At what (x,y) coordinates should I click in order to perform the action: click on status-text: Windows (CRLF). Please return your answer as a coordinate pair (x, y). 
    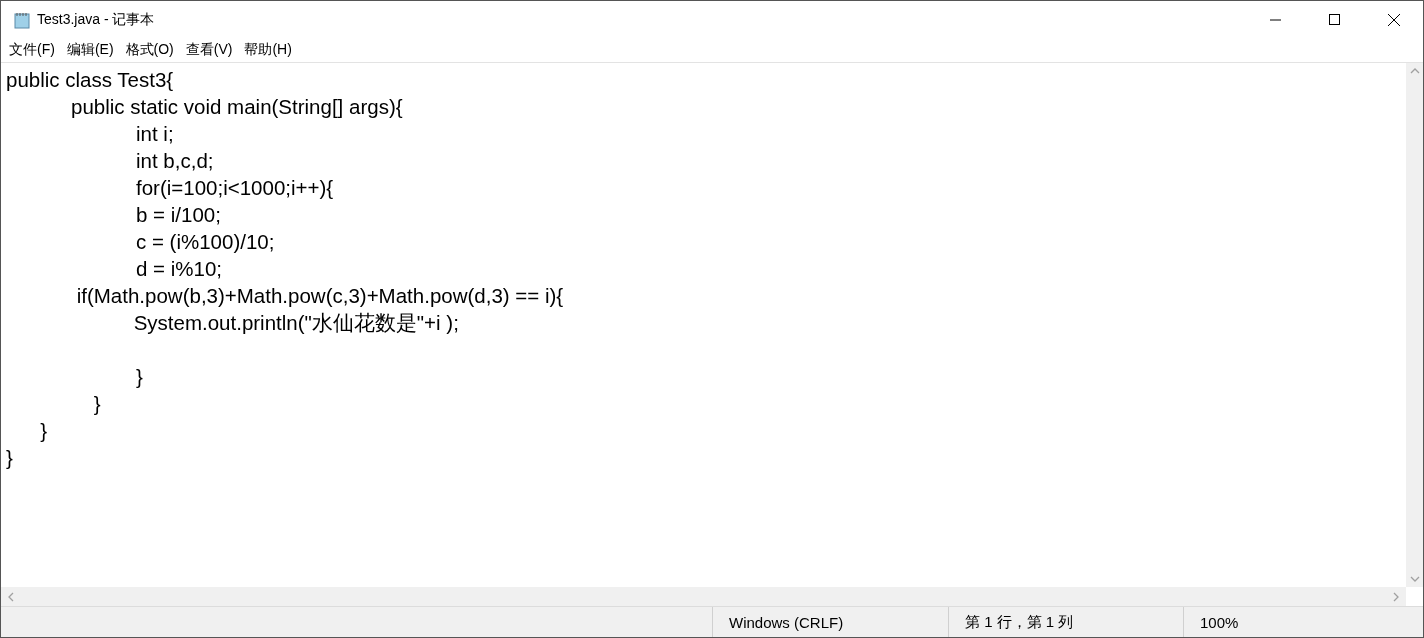
    Looking at the image, I should click on (830, 622).